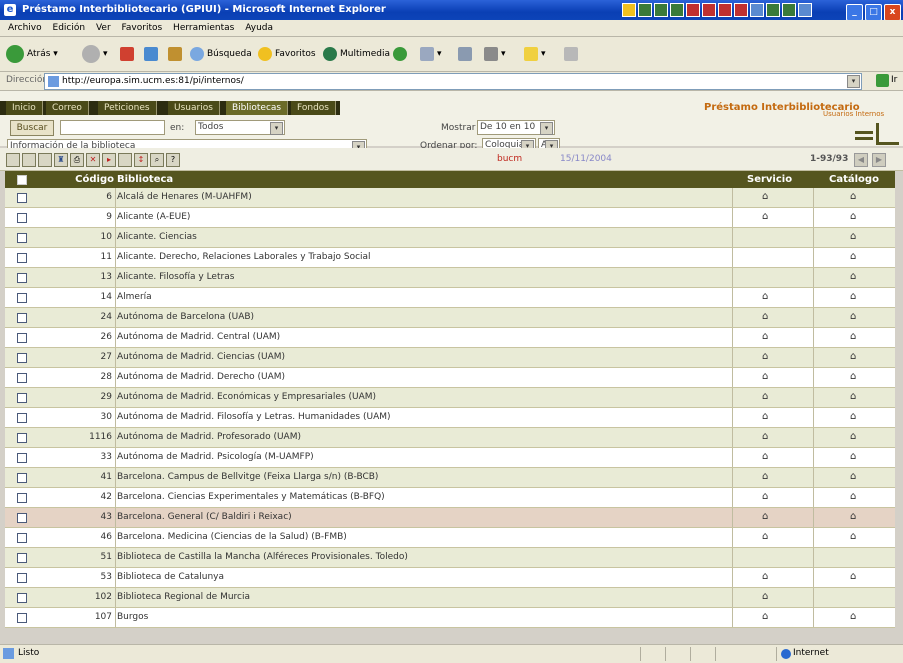 The height and width of the screenshot is (663, 903). I want to click on go-label: Ir, so click(894, 80).